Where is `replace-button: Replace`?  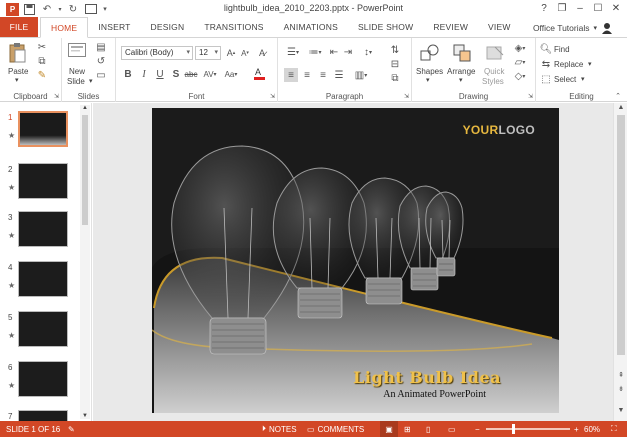 replace-button: Replace is located at coordinates (568, 64).